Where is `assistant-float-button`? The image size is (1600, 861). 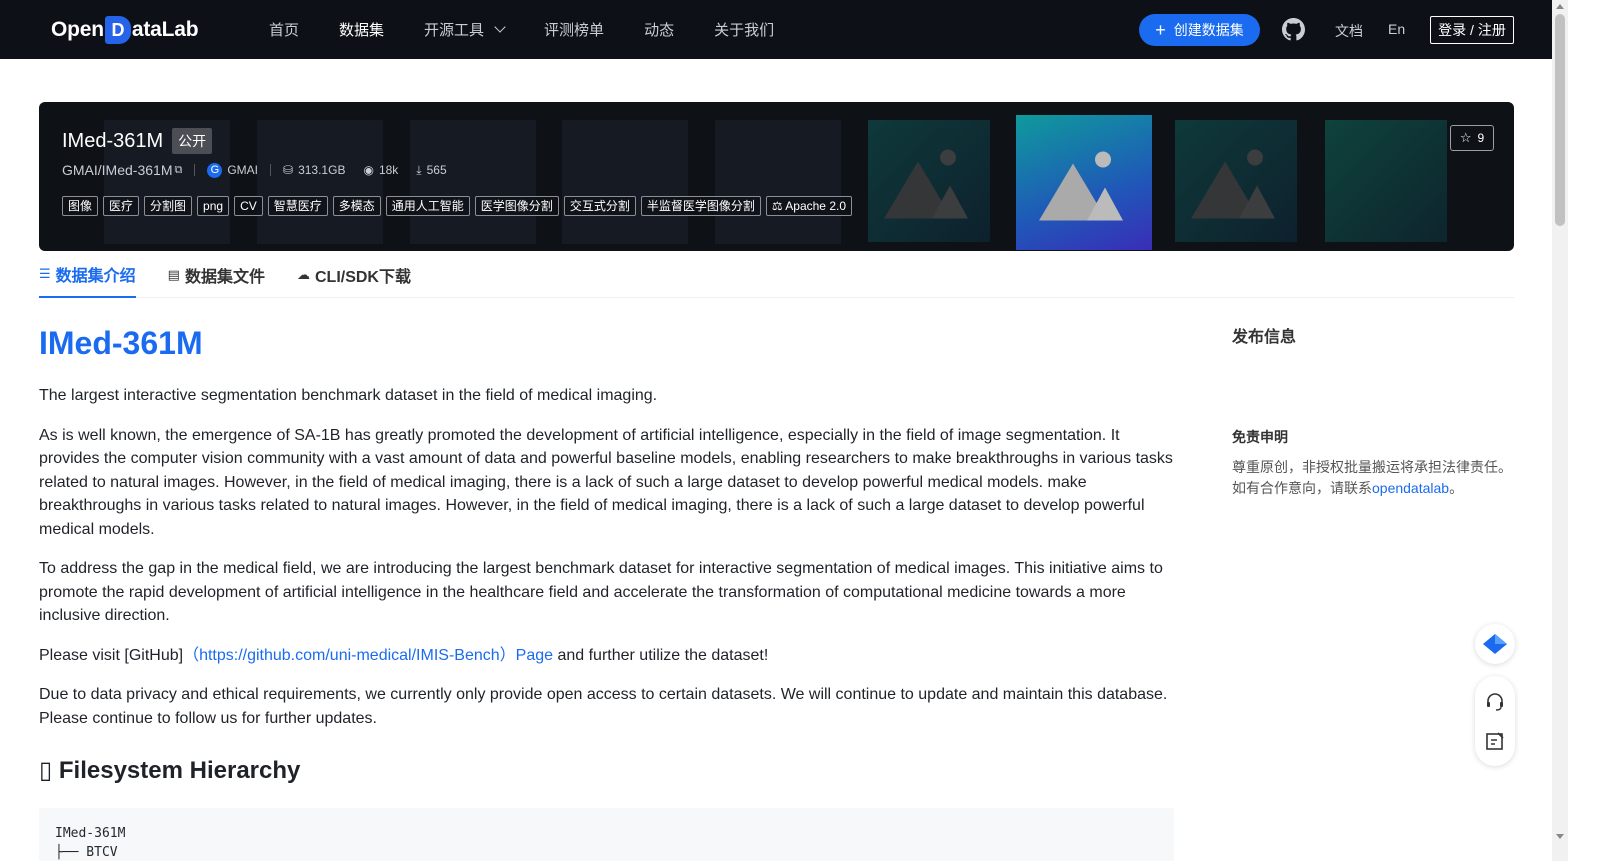 assistant-float-button is located at coordinates (1495, 644).